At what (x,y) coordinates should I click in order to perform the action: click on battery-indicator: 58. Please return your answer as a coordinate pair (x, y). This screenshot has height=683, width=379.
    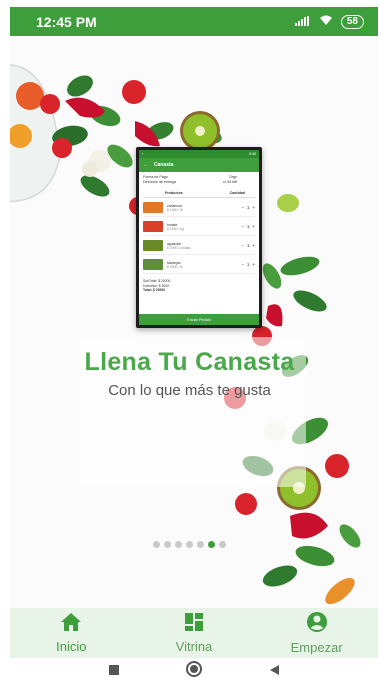
    Looking at the image, I should click on (352, 21).